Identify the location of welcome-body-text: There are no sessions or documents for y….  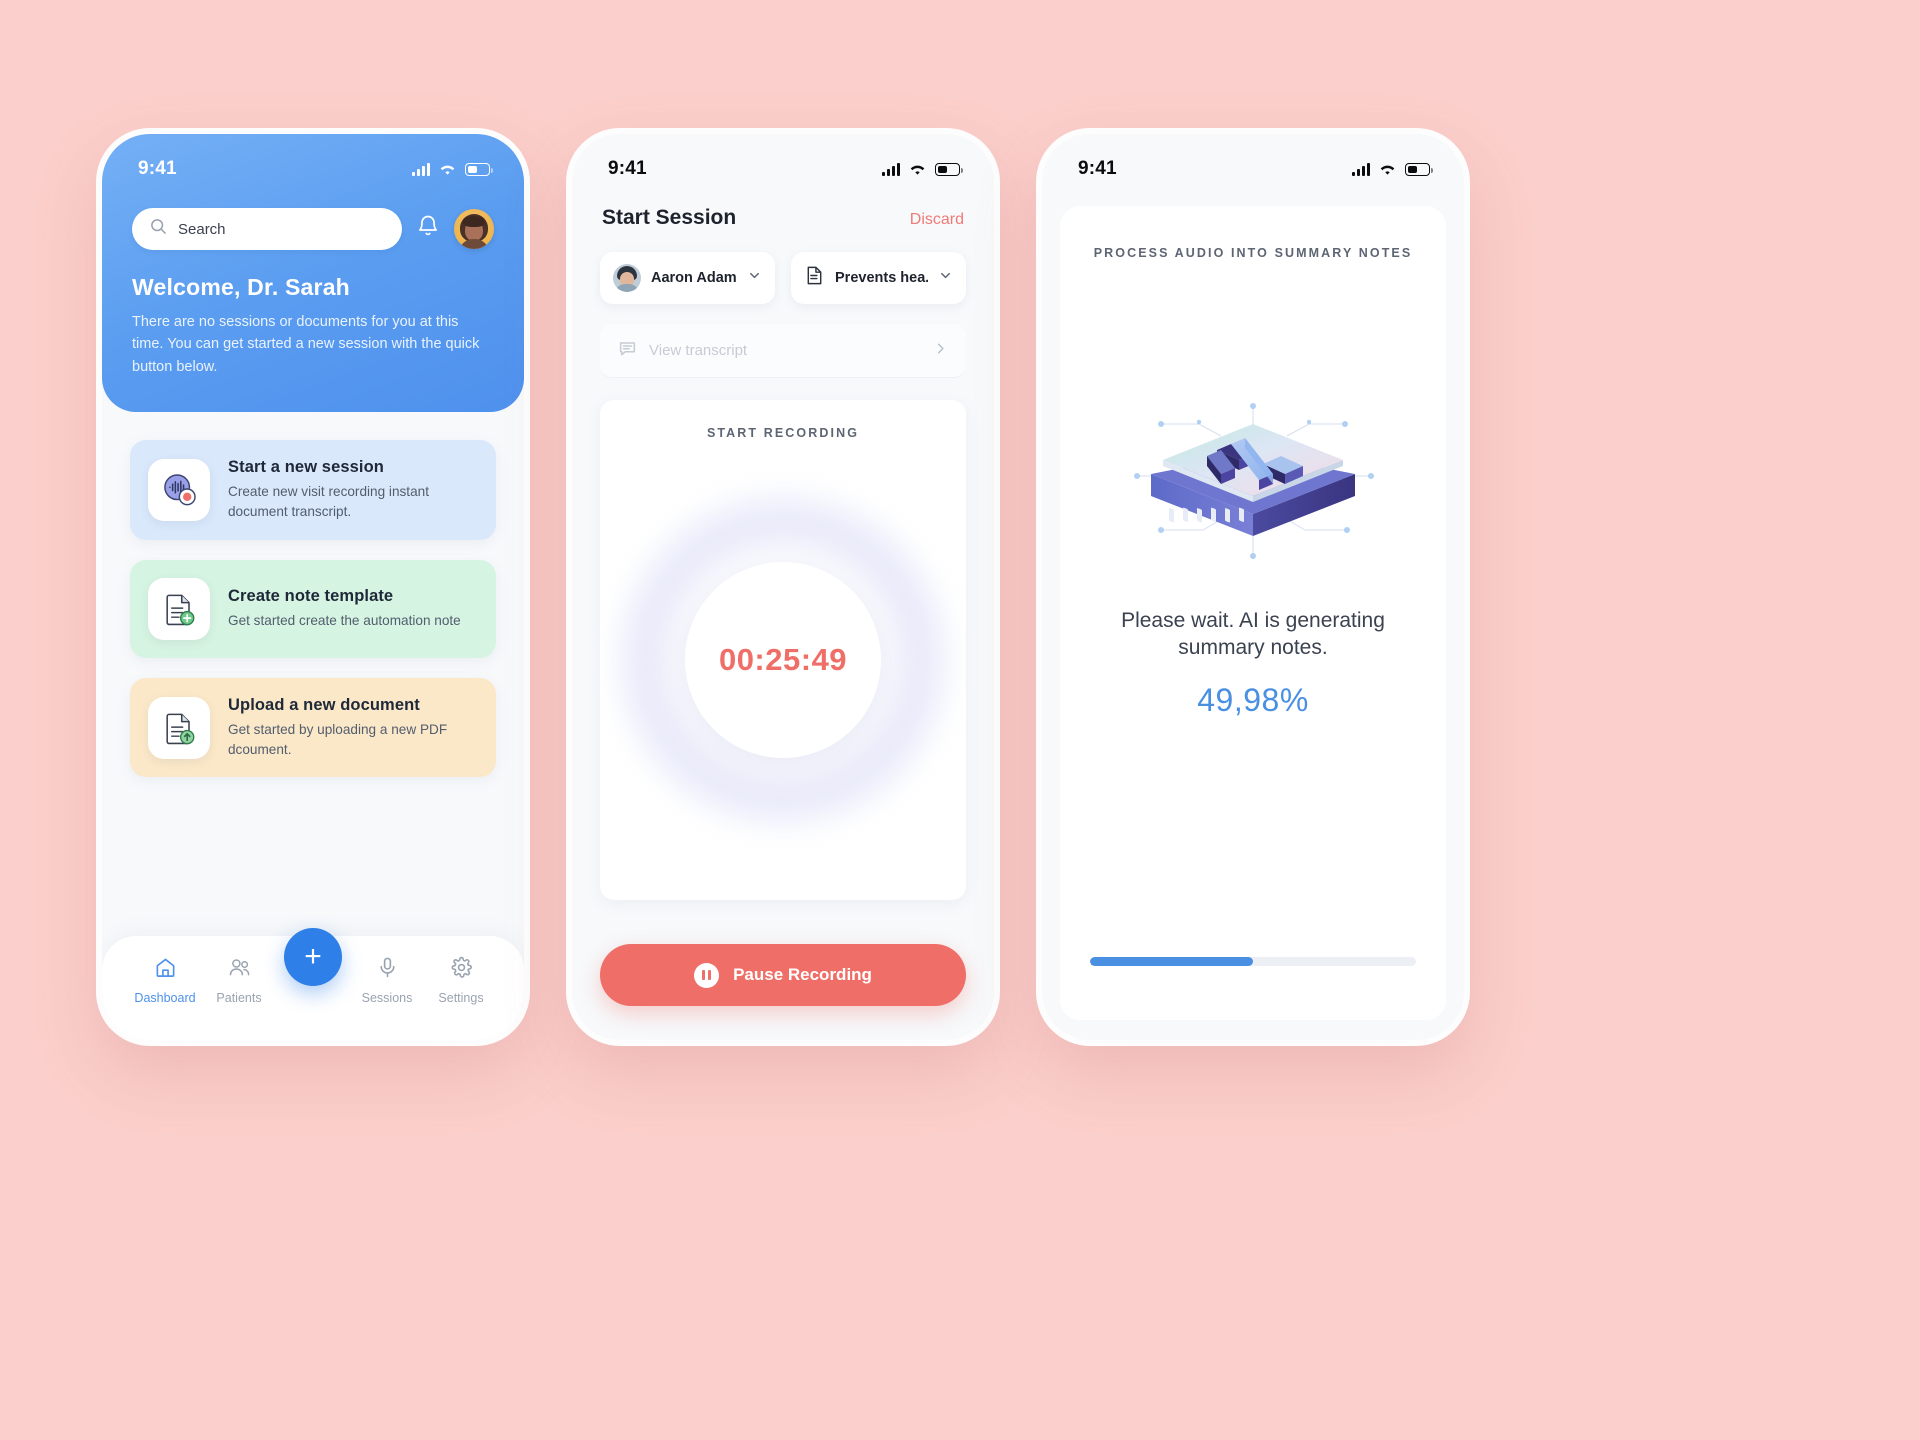
(306, 344).